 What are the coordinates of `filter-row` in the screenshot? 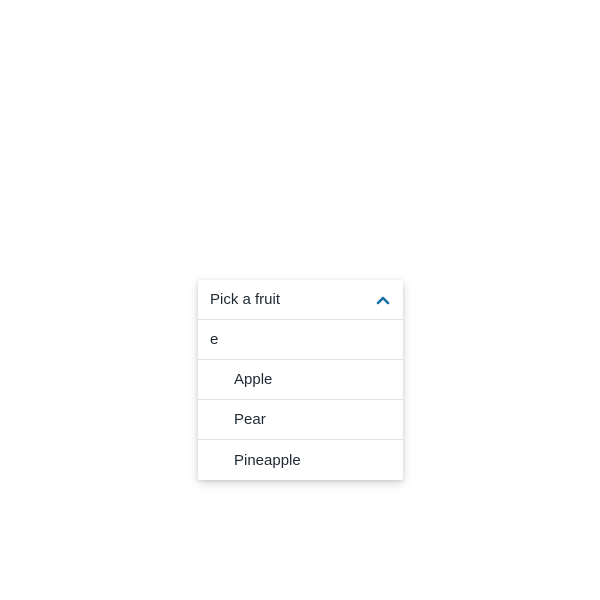 It's located at (300, 340).